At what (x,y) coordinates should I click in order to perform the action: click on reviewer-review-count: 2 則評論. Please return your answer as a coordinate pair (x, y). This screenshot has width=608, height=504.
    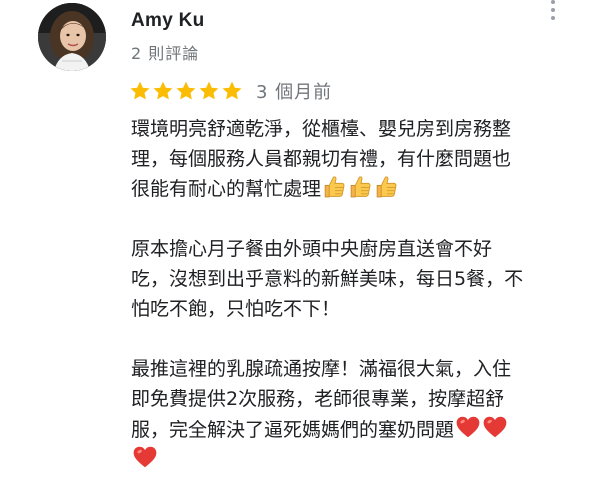
    Looking at the image, I should click on (165, 52).